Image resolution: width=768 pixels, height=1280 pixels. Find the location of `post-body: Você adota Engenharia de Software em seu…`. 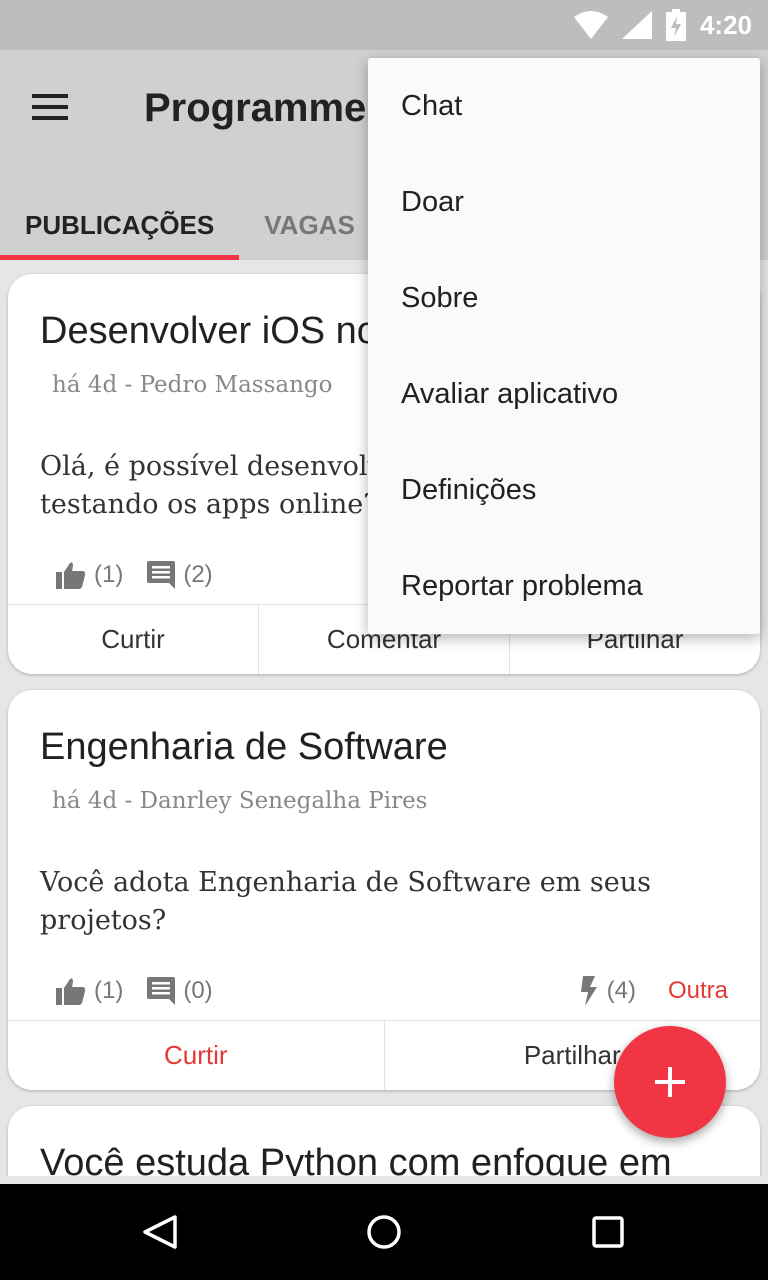

post-body: Você adota Engenharia de Software em seu… is located at coordinates (345, 901).